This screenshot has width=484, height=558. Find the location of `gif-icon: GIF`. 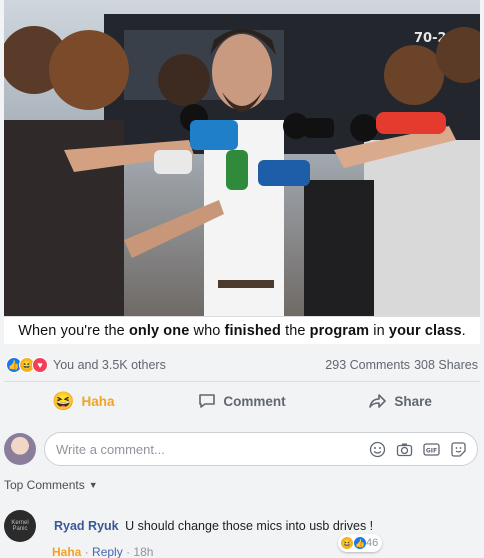

gif-icon: GIF is located at coordinates (431, 449).